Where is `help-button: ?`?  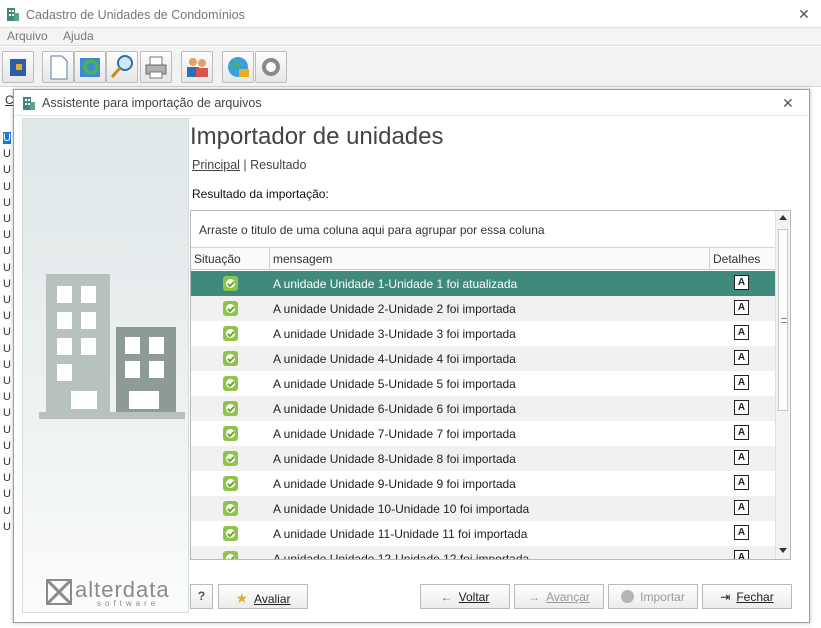 help-button: ? is located at coordinates (201, 596).